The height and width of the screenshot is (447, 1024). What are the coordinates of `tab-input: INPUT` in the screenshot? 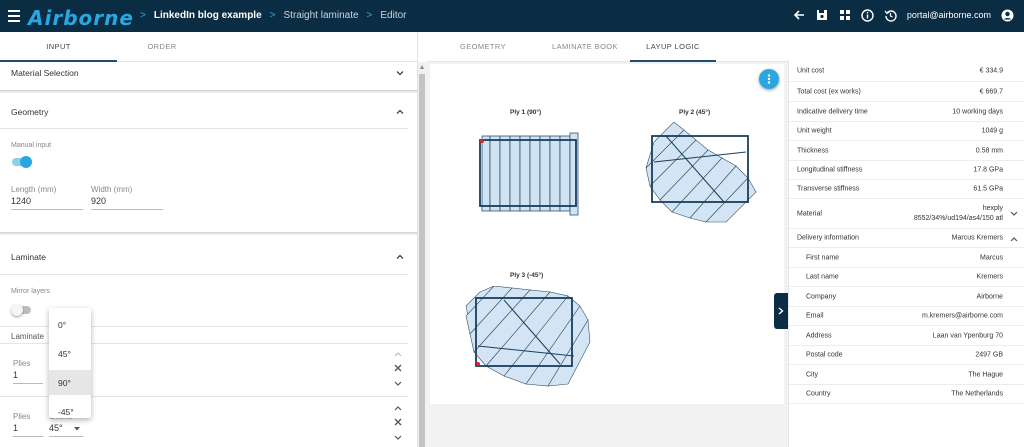 It's located at (58, 47).